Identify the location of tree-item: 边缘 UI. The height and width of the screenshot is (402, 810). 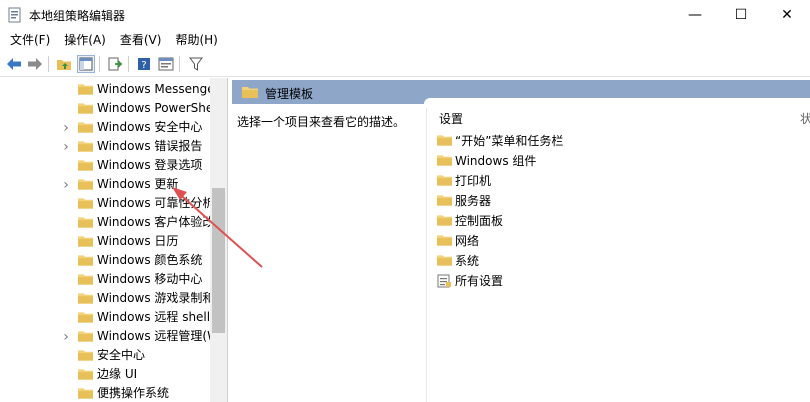
(105, 374).